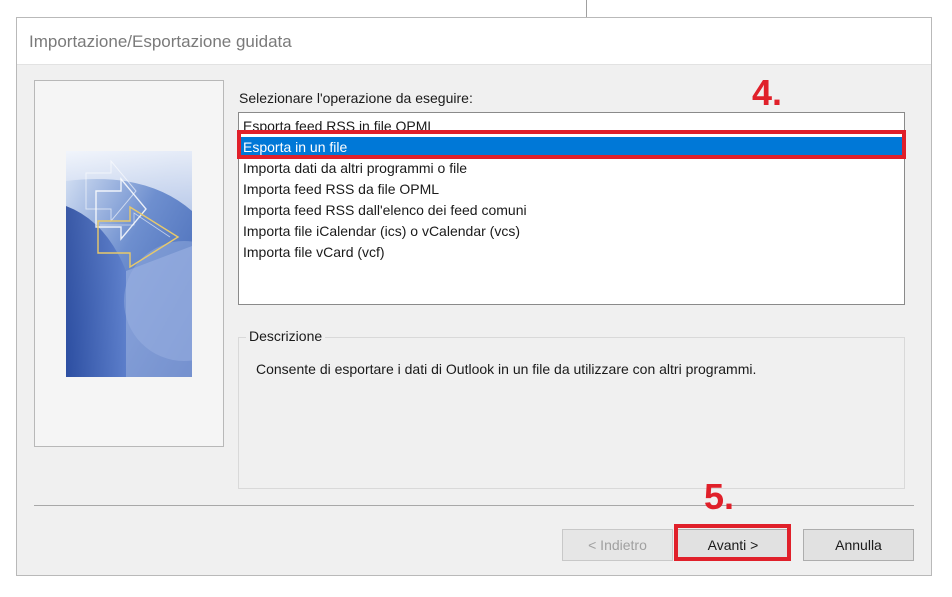 The image size is (952, 597). What do you see at coordinates (586, 8) in the screenshot?
I see `background-divider` at bounding box center [586, 8].